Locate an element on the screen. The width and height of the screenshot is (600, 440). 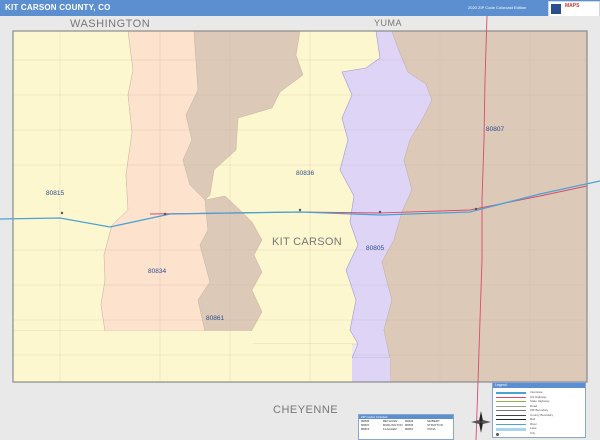
legend-item: City is located at coordinates (539, 433).